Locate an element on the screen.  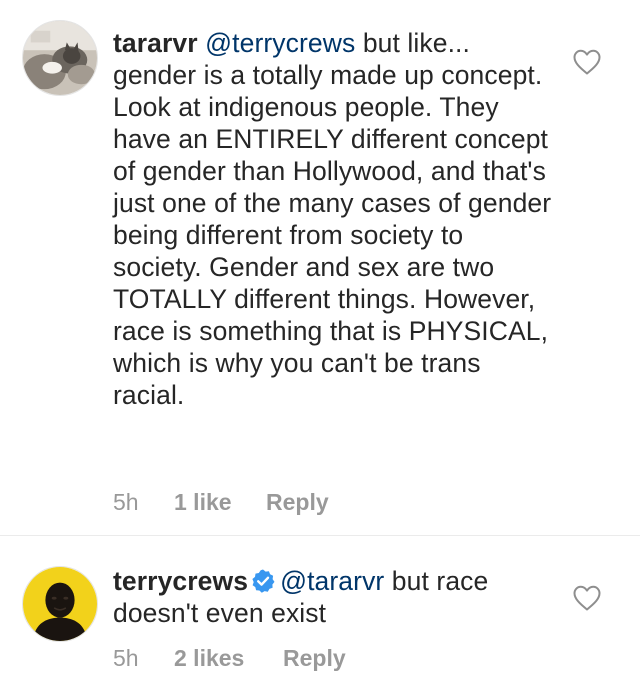
verified-badge-icon is located at coordinates (263, 581).